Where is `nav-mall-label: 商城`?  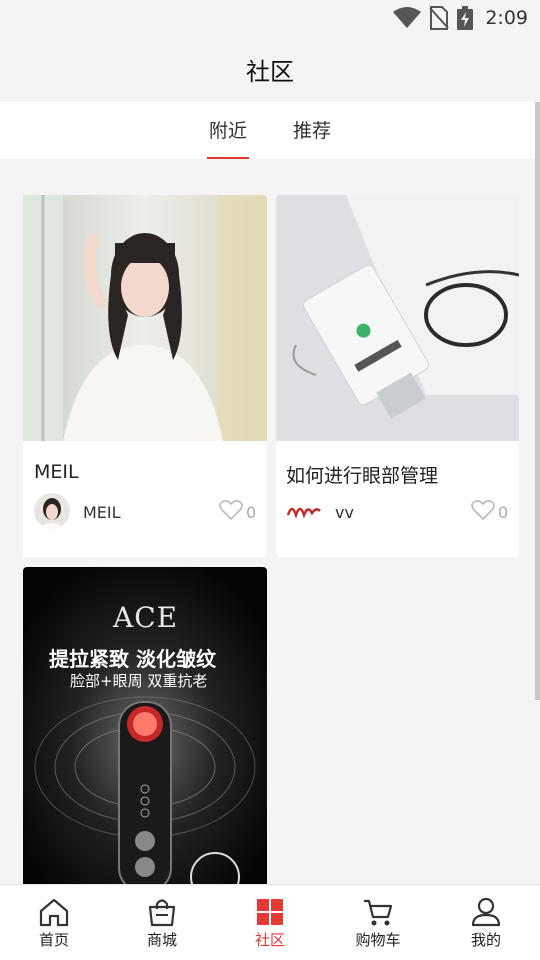
nav-mall-label: 商城 is located at coordinates (161, 940).